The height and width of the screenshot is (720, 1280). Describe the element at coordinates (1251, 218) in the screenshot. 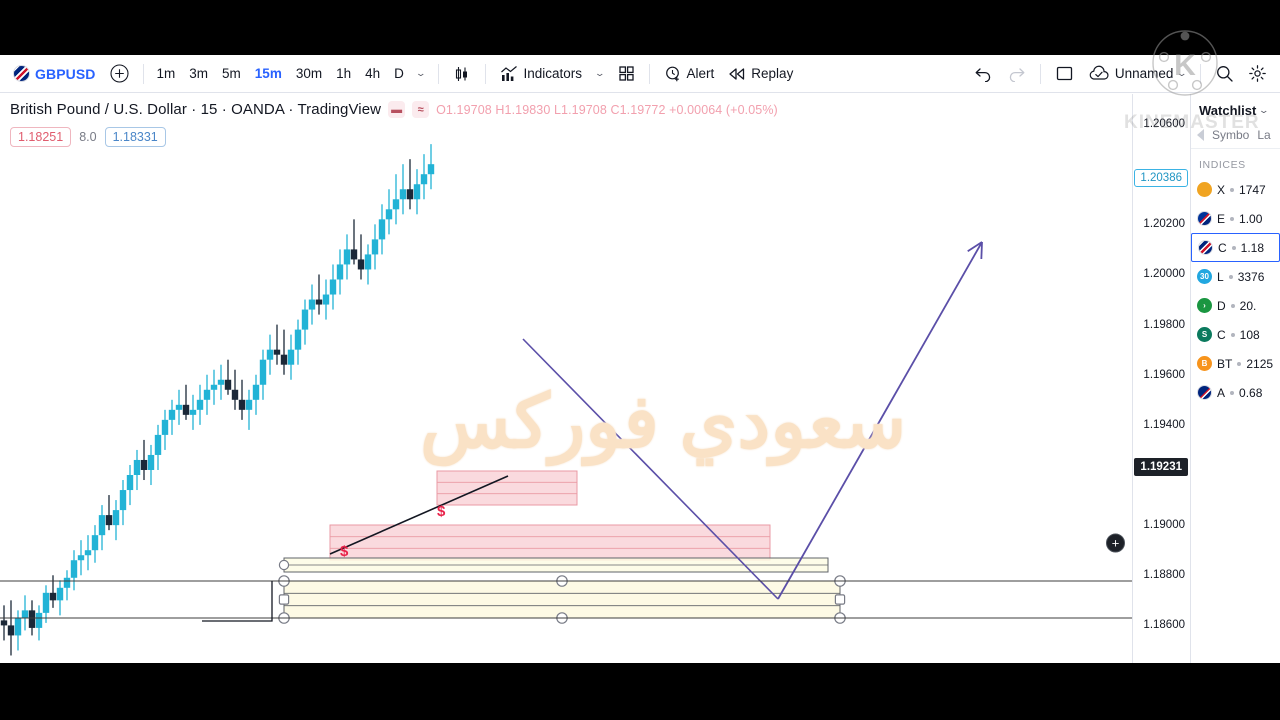

I see `watchlist-last-price: 1.00` at that location.